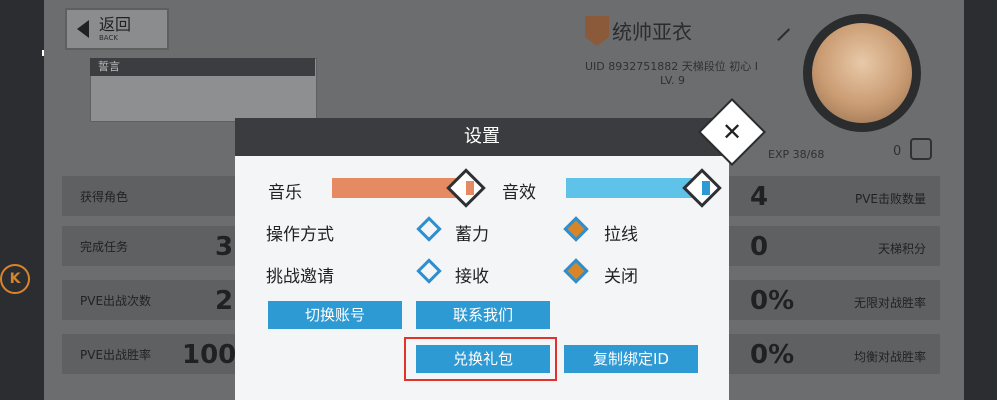 This screenshot has width=997, height=400. What do you see at coordinates (901, 249) in the screenshot?
I see `stat-label: 天梯积分` at bounding box center [901, 249].